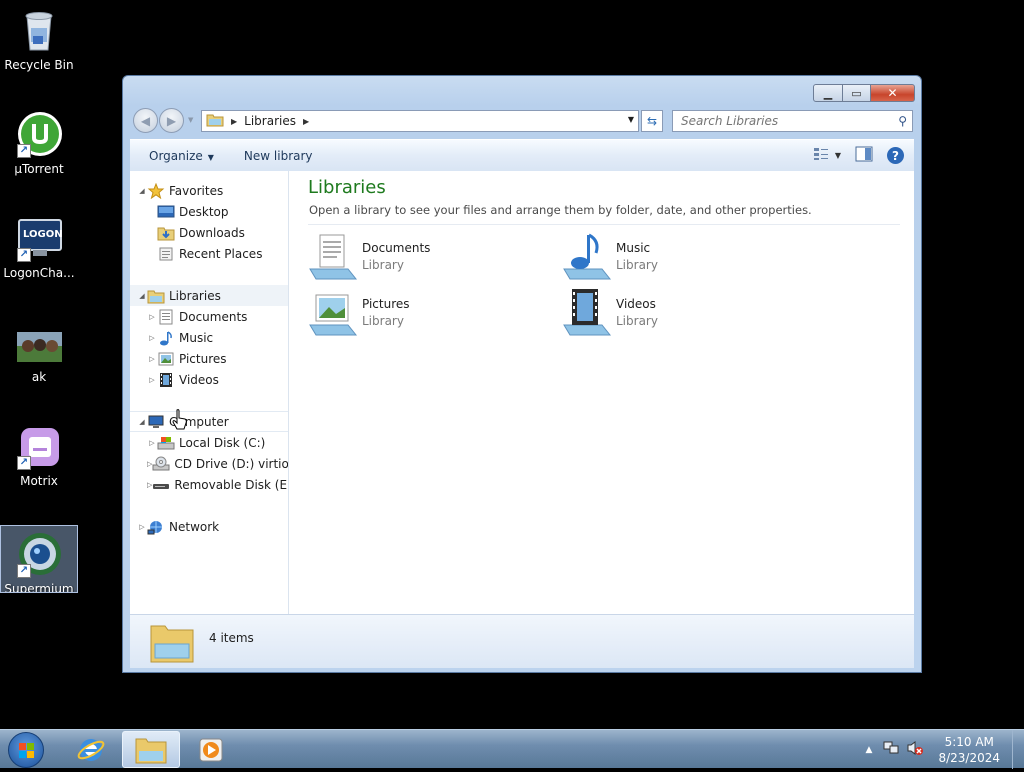 This screenshot has height=772, width=1024. I want to click on explorer-folder-icon, so click(151, 750).